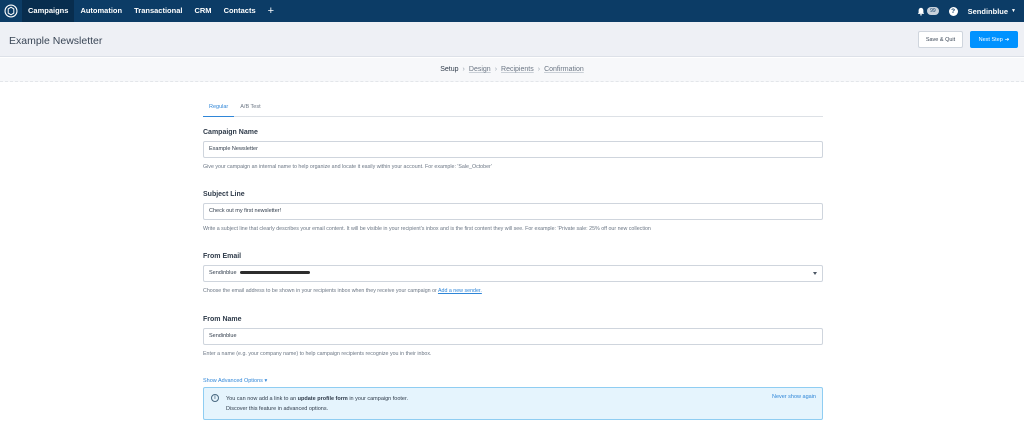 This screenshot has height=426, width=1024. Describe the element at coordinates (224, 194) in the screenshot. I see `subject-line-label: Subject Line` at that location.